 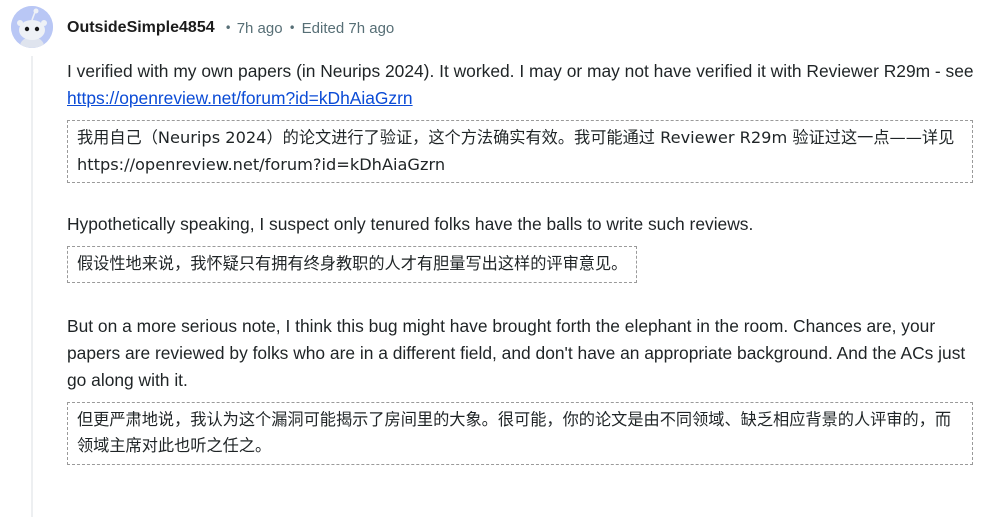 What do you see at coordinates (259, 28) in the screenshot?
I see `comment-time: 7h ago` at bounding box center [259, 28].